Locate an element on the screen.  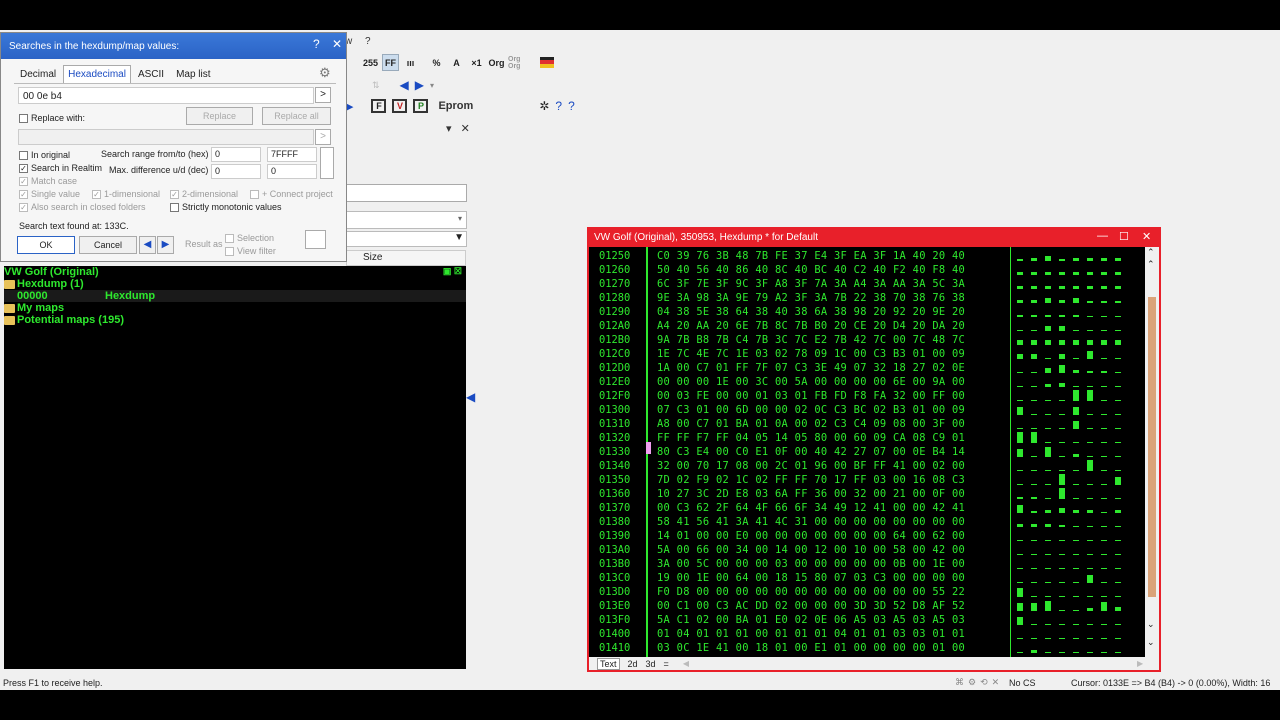
project-select-2: ▼ is located at coordinates (406, 239).